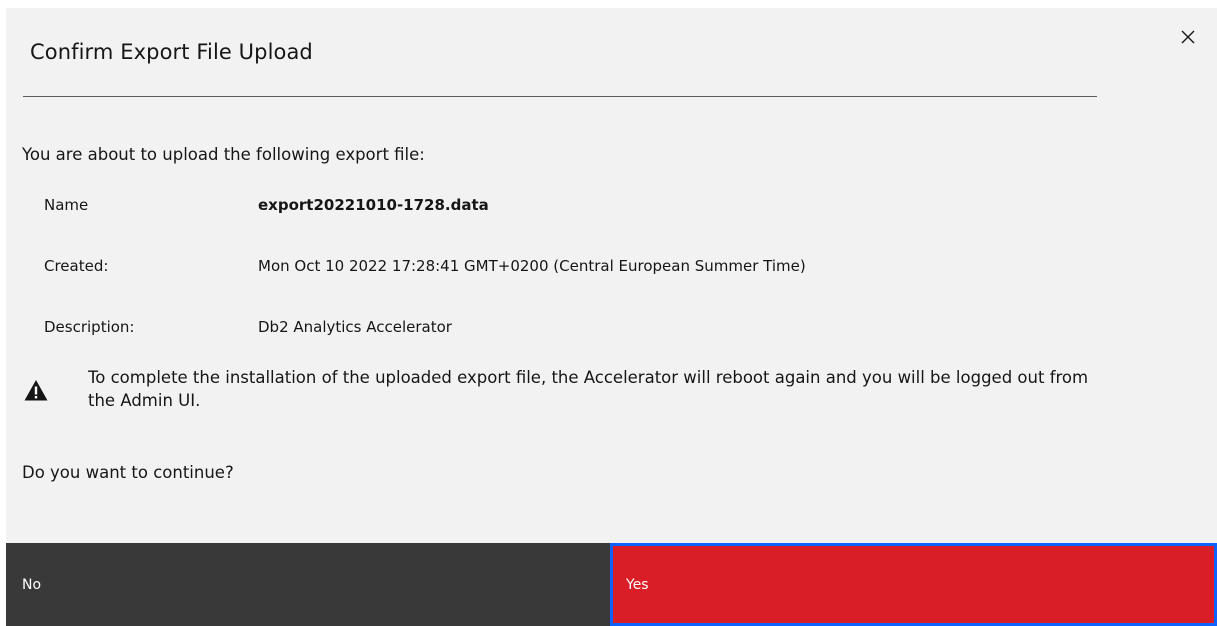 This screenshot has height=626, width=1217. I want to click on continue-question: Do you want to continue?, so click(128, 472).